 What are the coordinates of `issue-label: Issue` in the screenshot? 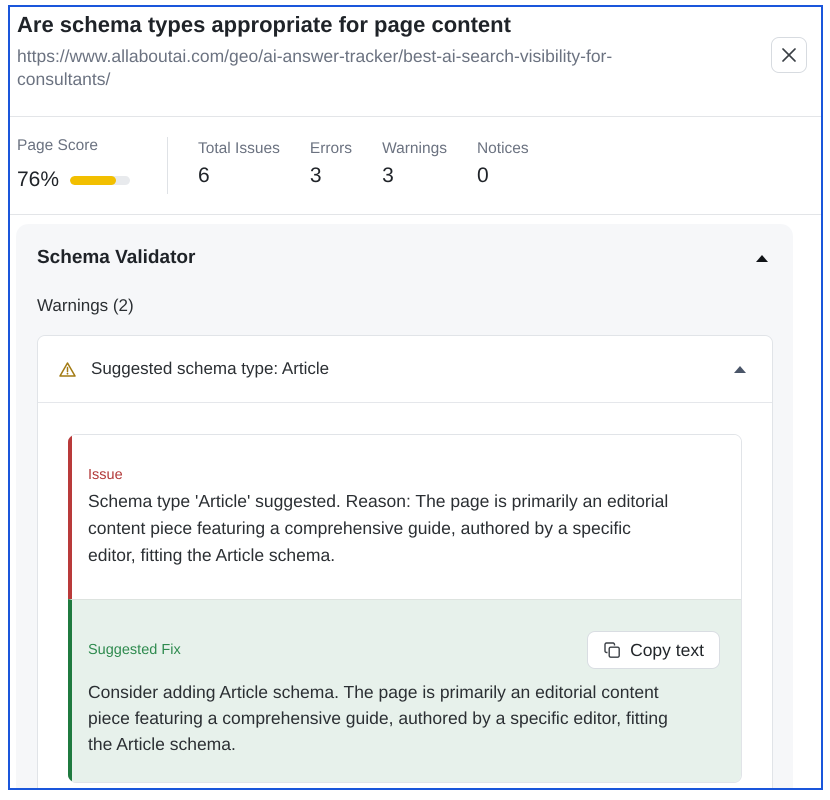 It's located at (106, 475).